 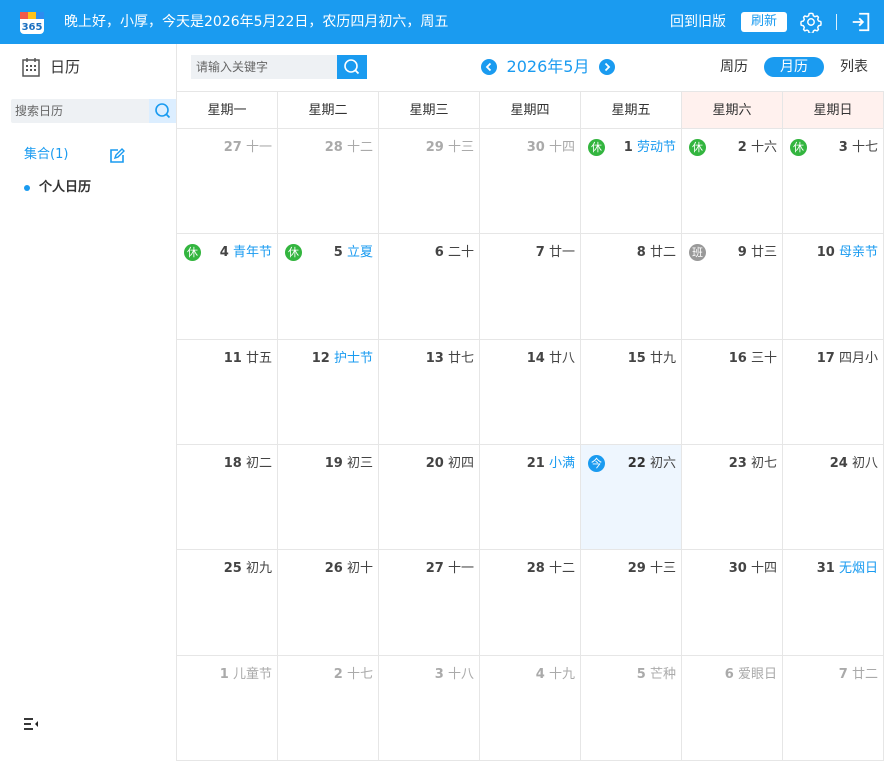 What do you see at coordinates (429, 708) in the screenshot?
I see `day-cell: 3 十八` at bounding box center [429, 708].